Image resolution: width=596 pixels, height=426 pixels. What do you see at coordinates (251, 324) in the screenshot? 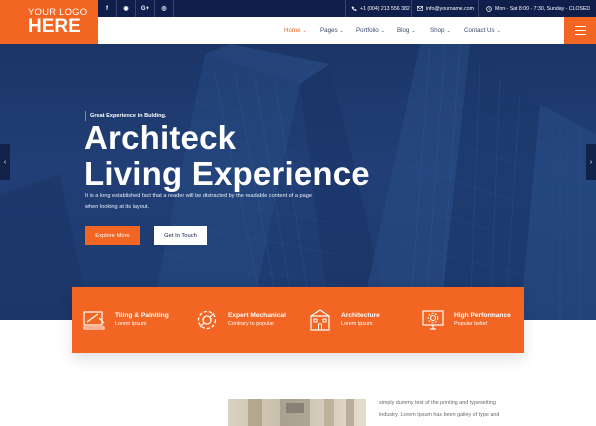
I see `service-subtitle: Contrary to popular` at bounding box center [251, 324].